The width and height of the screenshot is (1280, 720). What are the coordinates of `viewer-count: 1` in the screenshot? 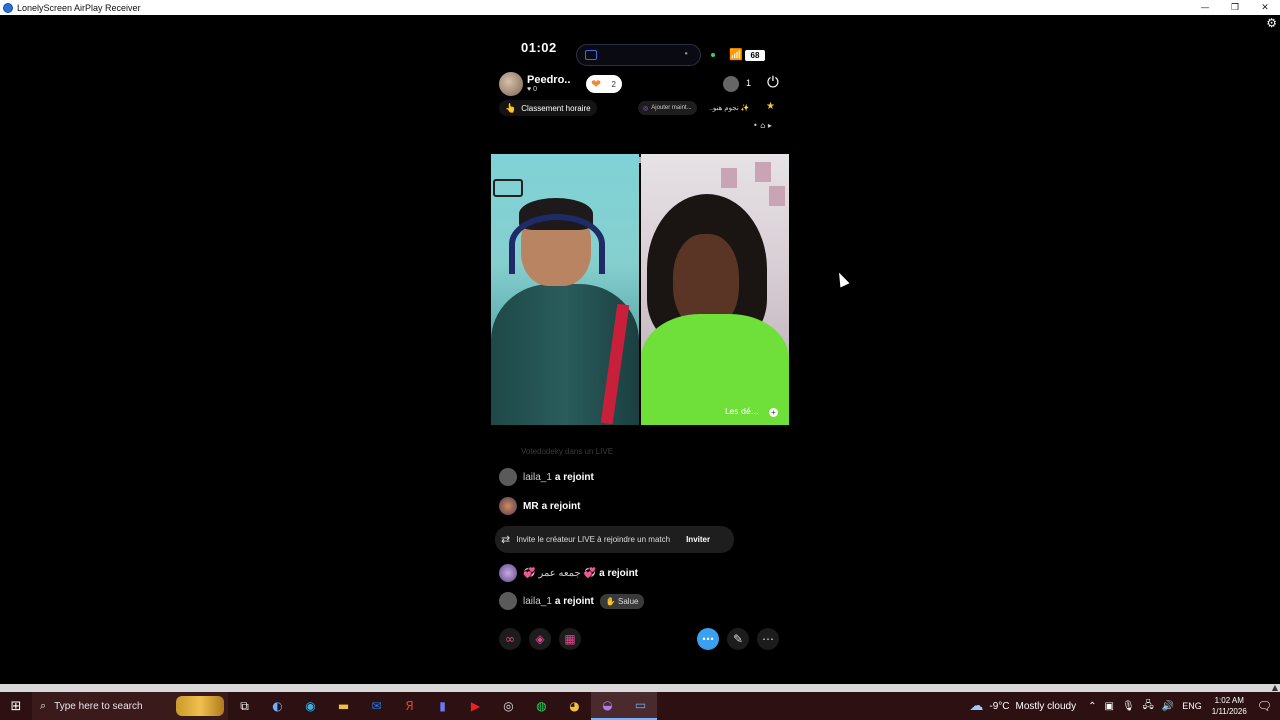 It's located at (748, 83).